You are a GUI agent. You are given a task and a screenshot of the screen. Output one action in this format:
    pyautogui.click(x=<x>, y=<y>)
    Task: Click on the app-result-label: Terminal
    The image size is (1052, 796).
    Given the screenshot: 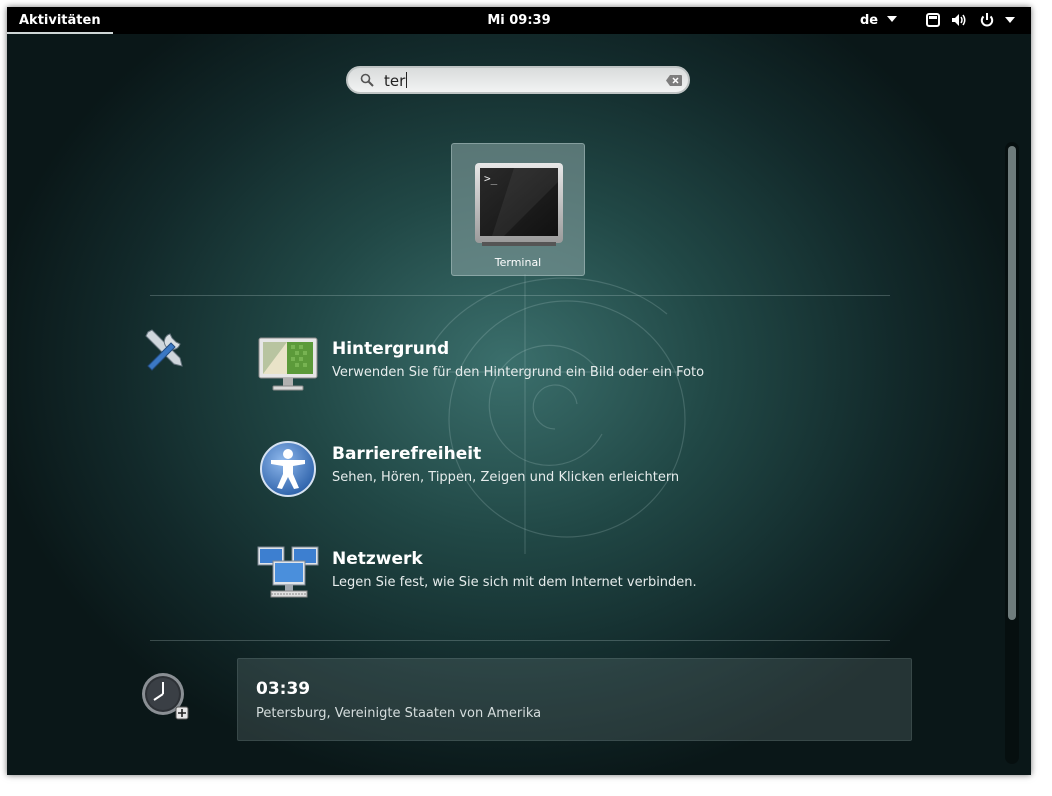 What is the action you would take?
    pyautogui.click(x=518, y=262)
    